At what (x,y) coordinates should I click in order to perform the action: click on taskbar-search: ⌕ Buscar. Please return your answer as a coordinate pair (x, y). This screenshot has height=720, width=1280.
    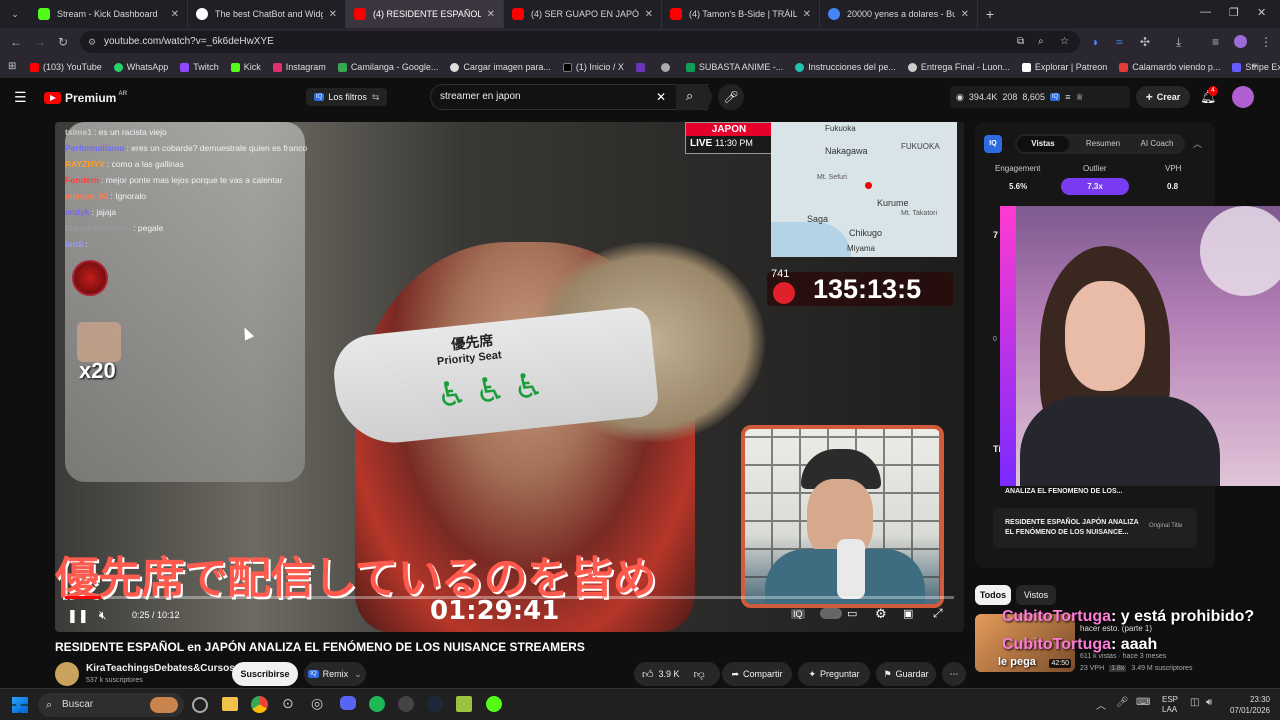
    Looking at the image, I should click on (111, 705).